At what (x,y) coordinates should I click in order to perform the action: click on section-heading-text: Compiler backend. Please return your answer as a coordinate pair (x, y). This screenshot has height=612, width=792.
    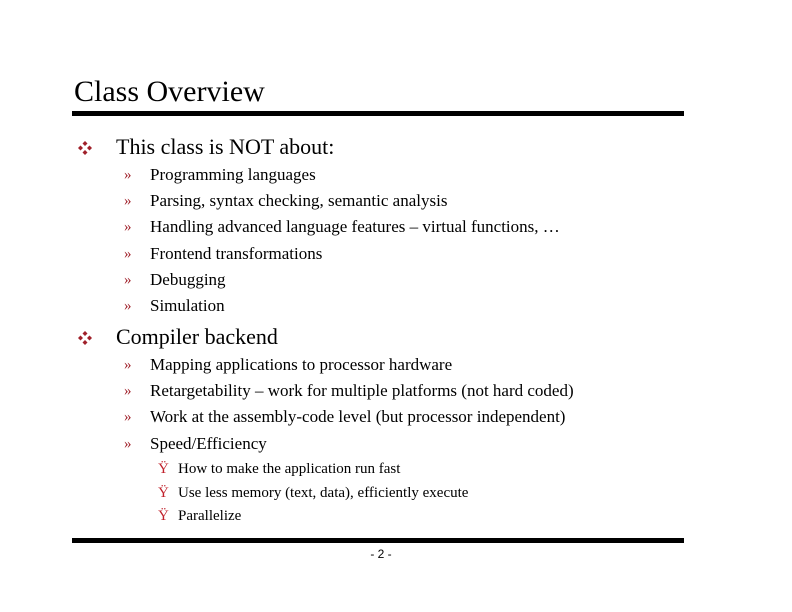
    Looking at the image, I should click on (197, 336).